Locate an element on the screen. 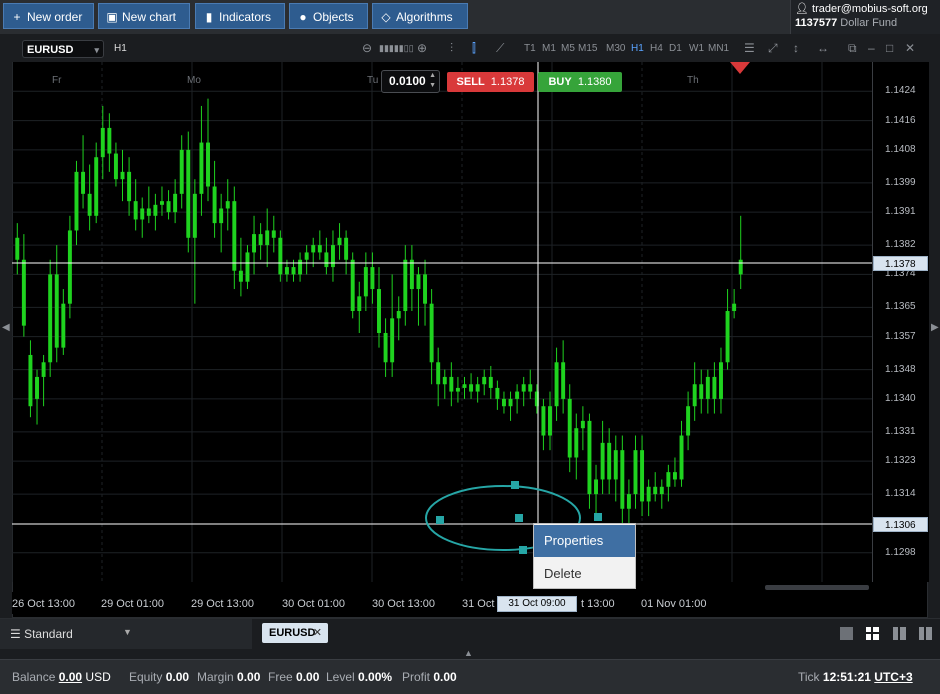 The image size is (940, 694). zoom-in-icon: ⊕ is located at coordinates (422, 48).